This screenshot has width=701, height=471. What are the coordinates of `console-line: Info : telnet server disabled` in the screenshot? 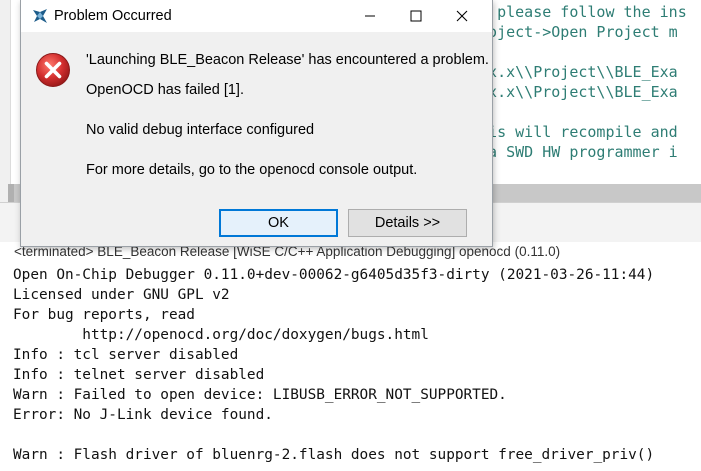 It's located at (139, 375).